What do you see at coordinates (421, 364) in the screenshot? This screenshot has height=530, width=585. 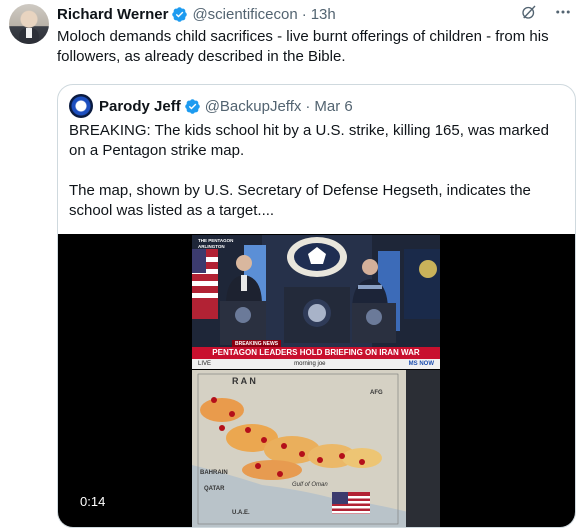 I see `network-logo: MS NOW` at bounding box center [421, 364].